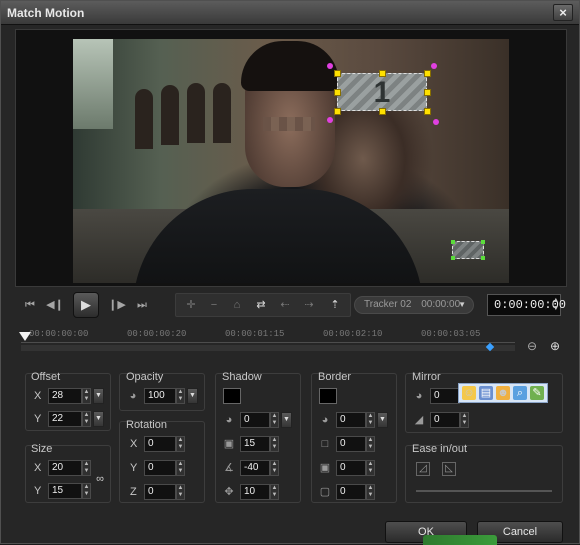 The height and width of the screenshot is (545, 580). What do you see at coordinates (468, 250) in the screenshot?
I see `tracker-point-box` at bounding box center [468, 250].